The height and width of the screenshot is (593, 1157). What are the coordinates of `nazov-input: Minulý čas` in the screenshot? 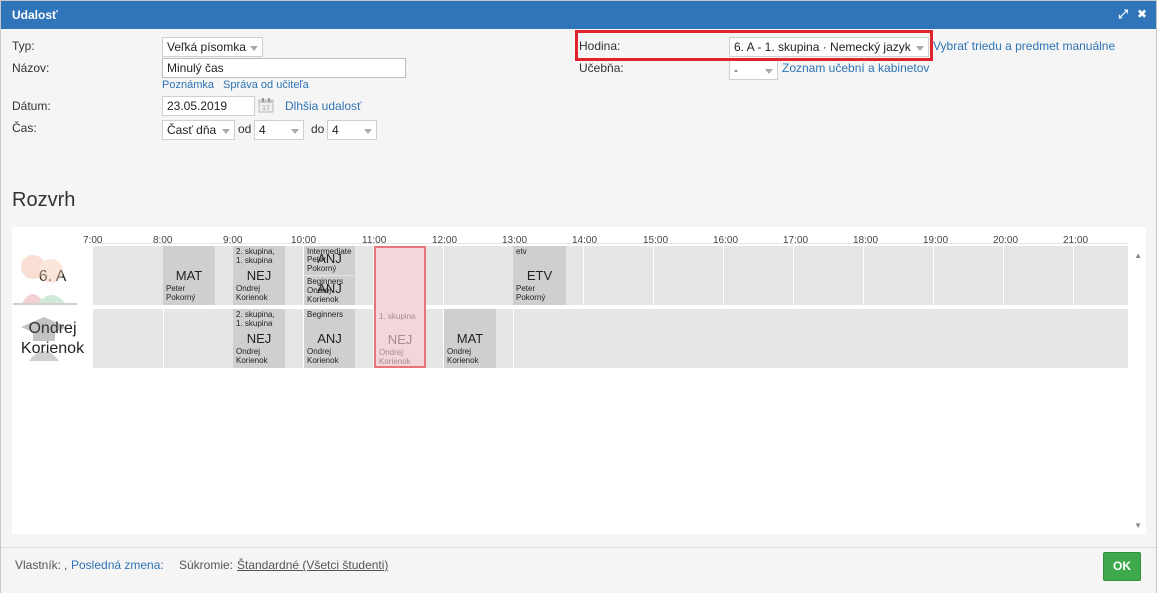 It's located at (284, 68).